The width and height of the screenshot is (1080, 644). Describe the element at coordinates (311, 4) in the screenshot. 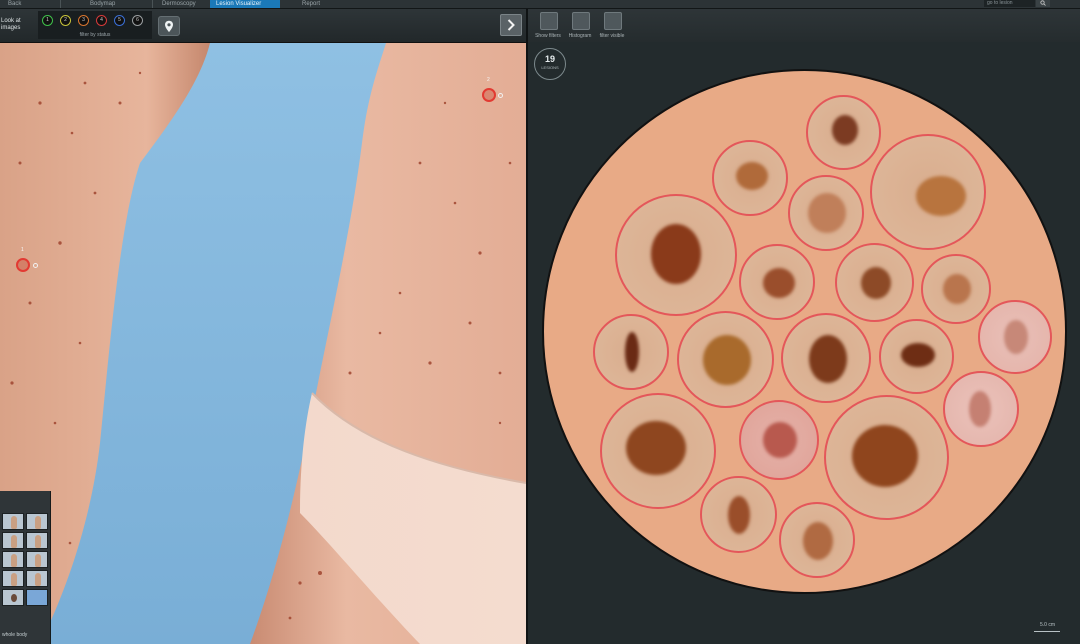

I see `tab-report: Report` at that location.